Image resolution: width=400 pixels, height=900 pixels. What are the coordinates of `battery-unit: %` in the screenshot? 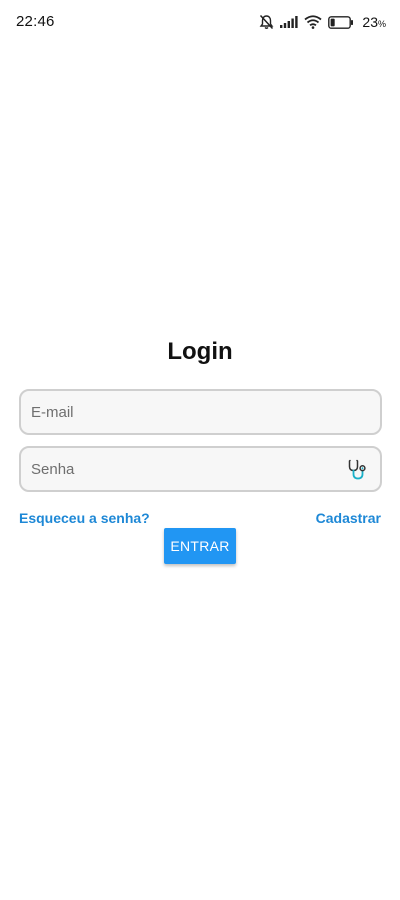 It's located at (381, 24).